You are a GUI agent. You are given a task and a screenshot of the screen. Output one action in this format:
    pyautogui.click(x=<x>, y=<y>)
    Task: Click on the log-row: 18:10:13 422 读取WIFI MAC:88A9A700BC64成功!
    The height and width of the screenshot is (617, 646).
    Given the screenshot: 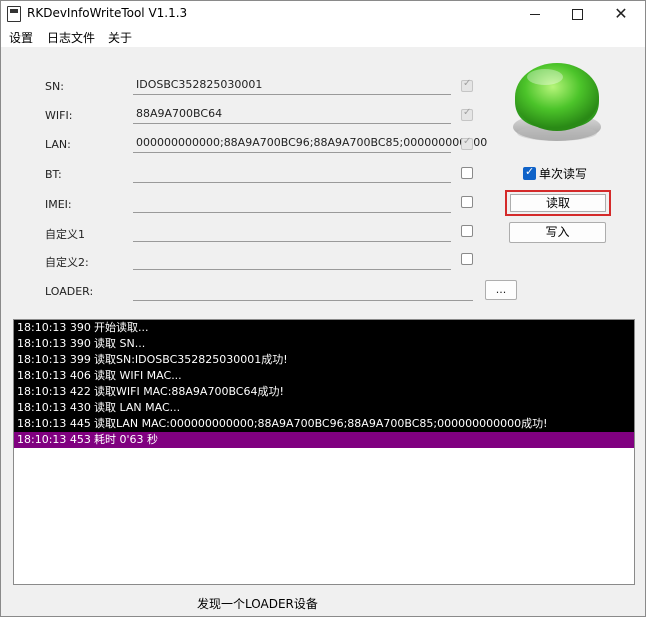 What is the action you would take?
    pyautogui.click(x=150, y=391)
    